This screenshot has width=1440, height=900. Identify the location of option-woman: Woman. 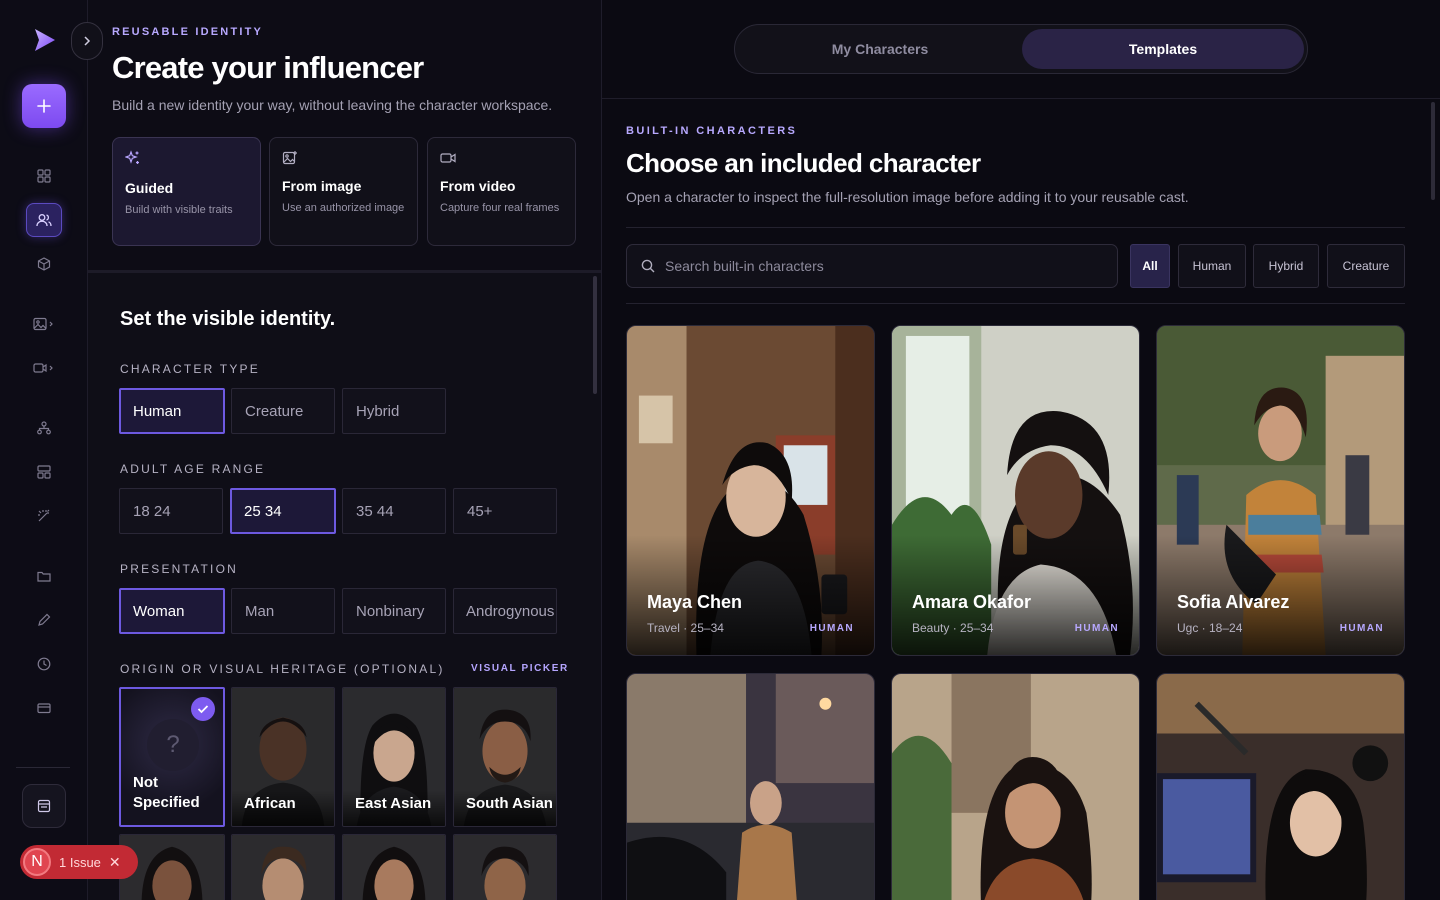
(172, 611).